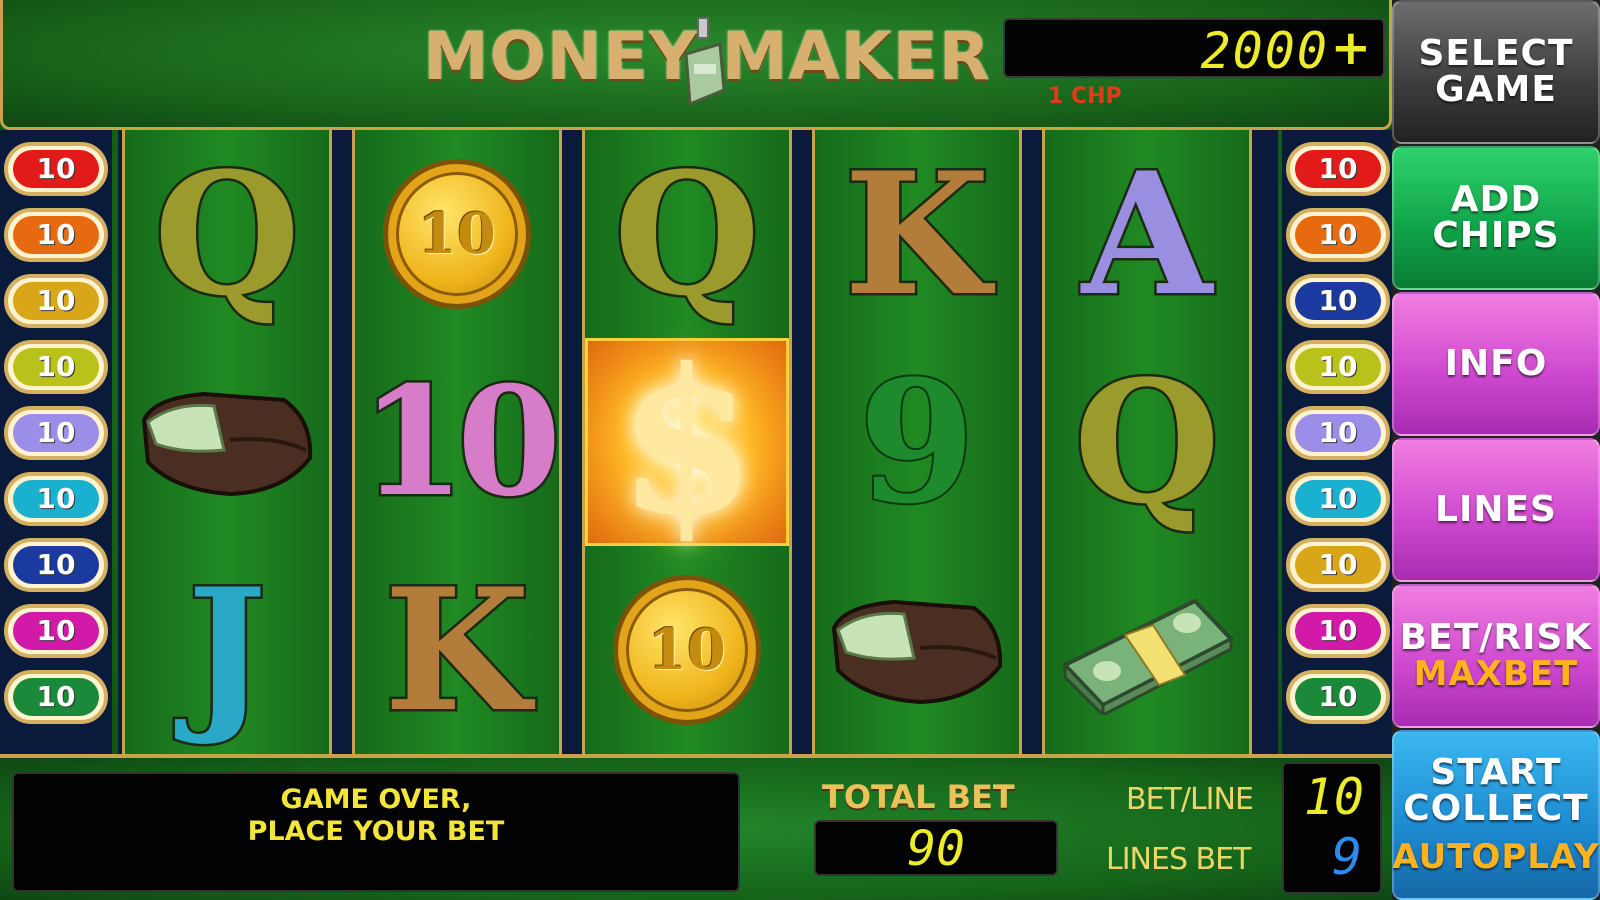  What do you see at coordinates (227, 650) in the screenshot?
I see `reel-symbol: J` at bounding box center [227, 650].